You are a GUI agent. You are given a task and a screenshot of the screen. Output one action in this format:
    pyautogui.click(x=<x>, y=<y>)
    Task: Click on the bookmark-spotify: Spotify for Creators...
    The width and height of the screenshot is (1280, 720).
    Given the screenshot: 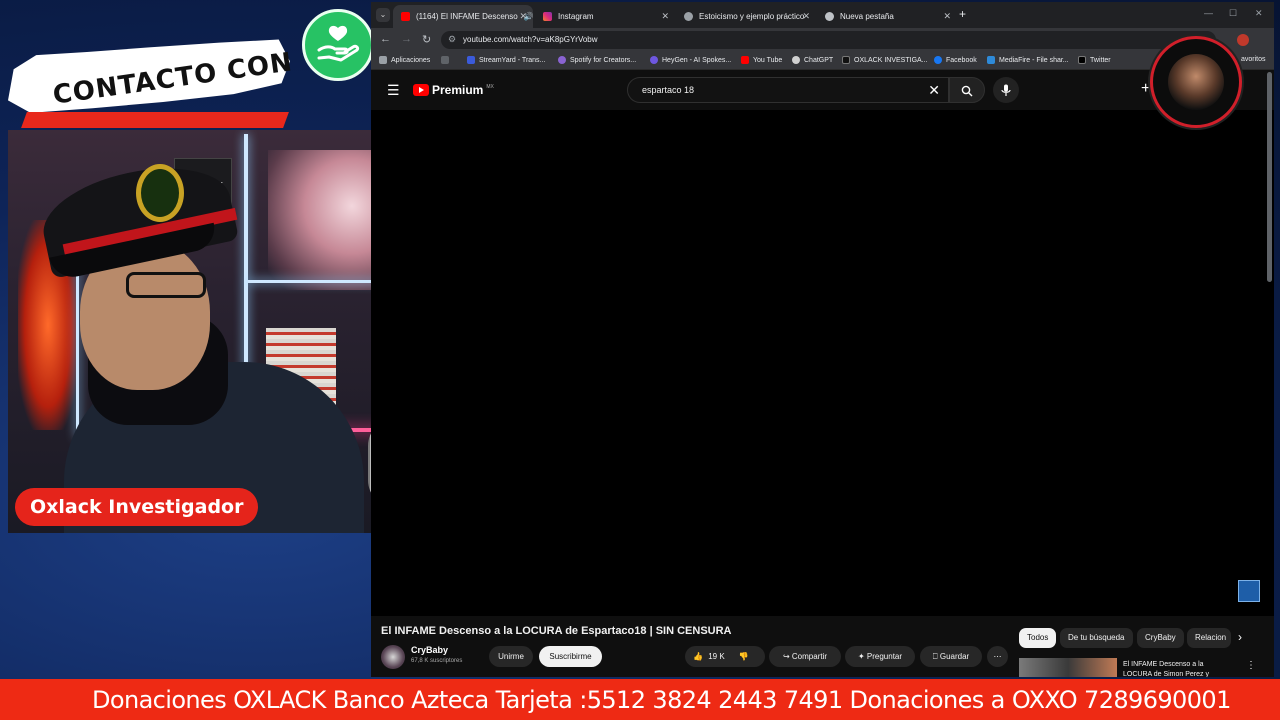 What is the action you would take?
    pyautogui.click(x=597, y=60)
    